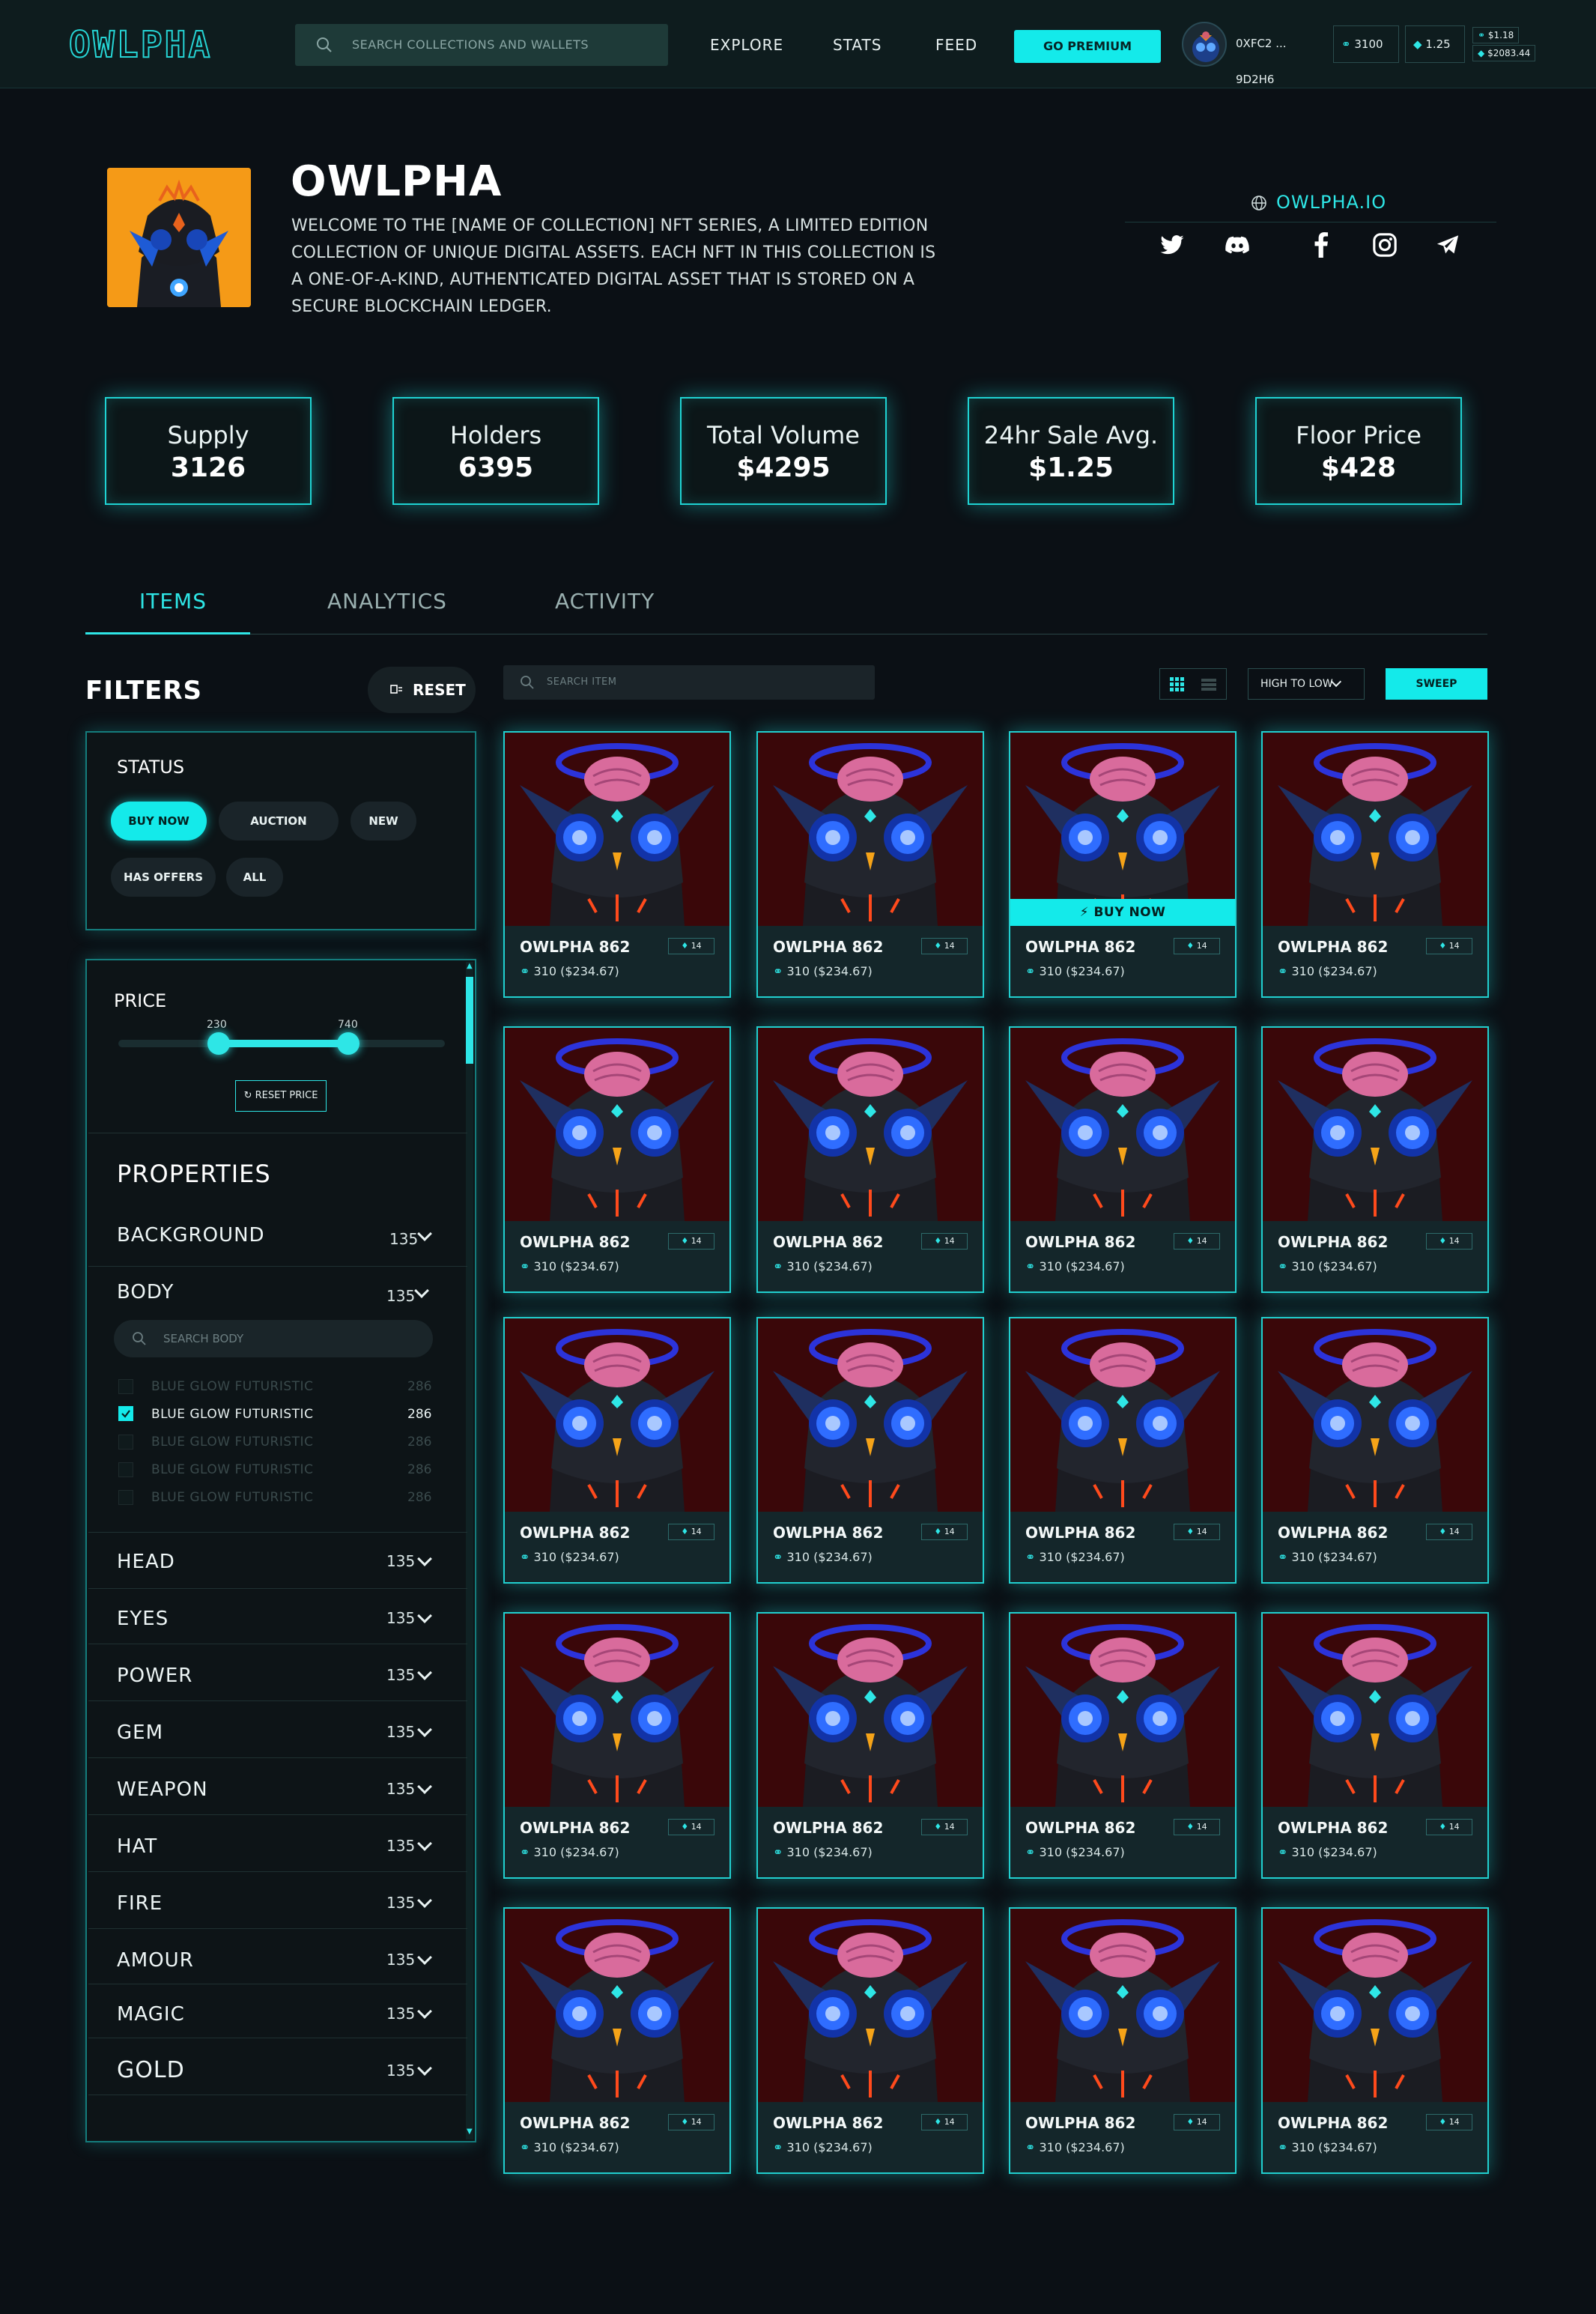 This screenshot has height=2314, width=1596. Describe the element at coordinates (146, 1292) in the screenshot. I see `property-body: BODY` at that location.